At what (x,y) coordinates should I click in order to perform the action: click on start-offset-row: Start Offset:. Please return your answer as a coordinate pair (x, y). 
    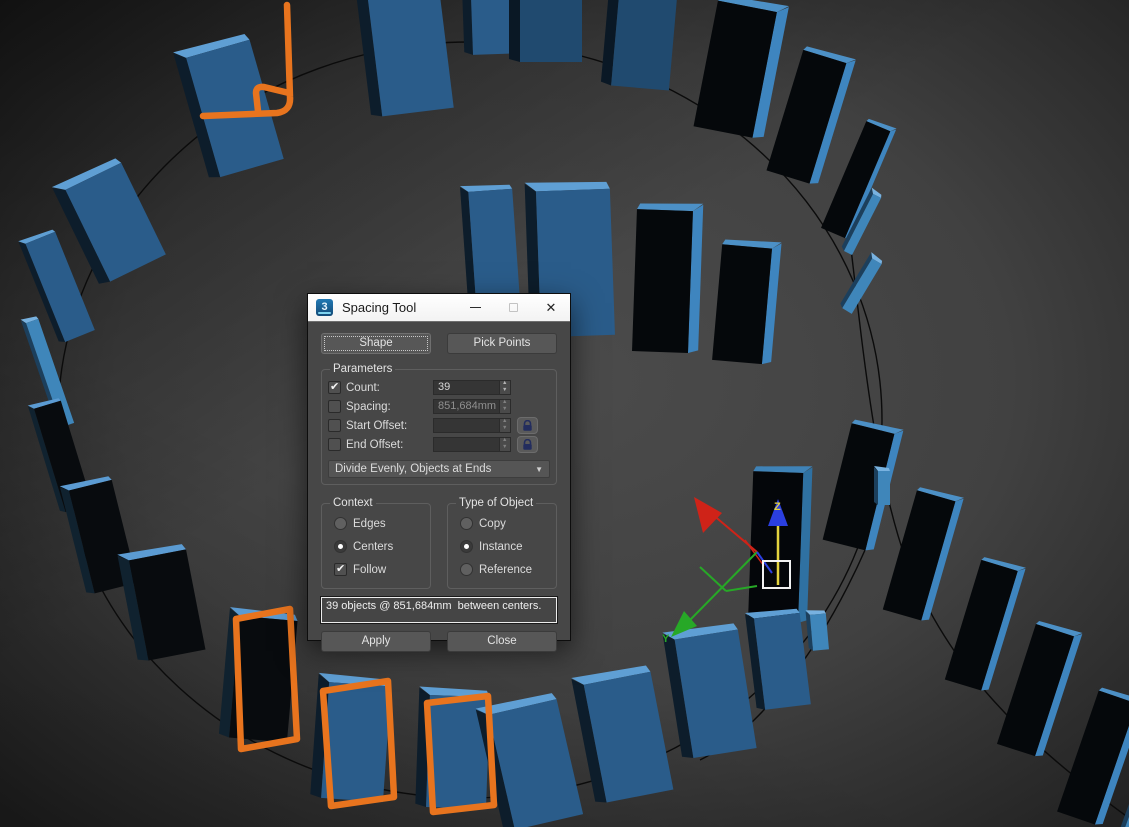
    Looking at the image, I should click on (439, 425).